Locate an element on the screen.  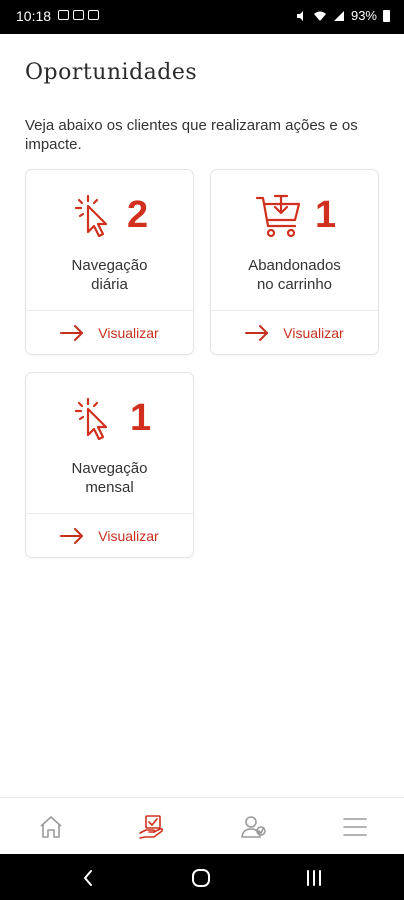
card-label: Navegação diária is located at coordinates (109, 275).